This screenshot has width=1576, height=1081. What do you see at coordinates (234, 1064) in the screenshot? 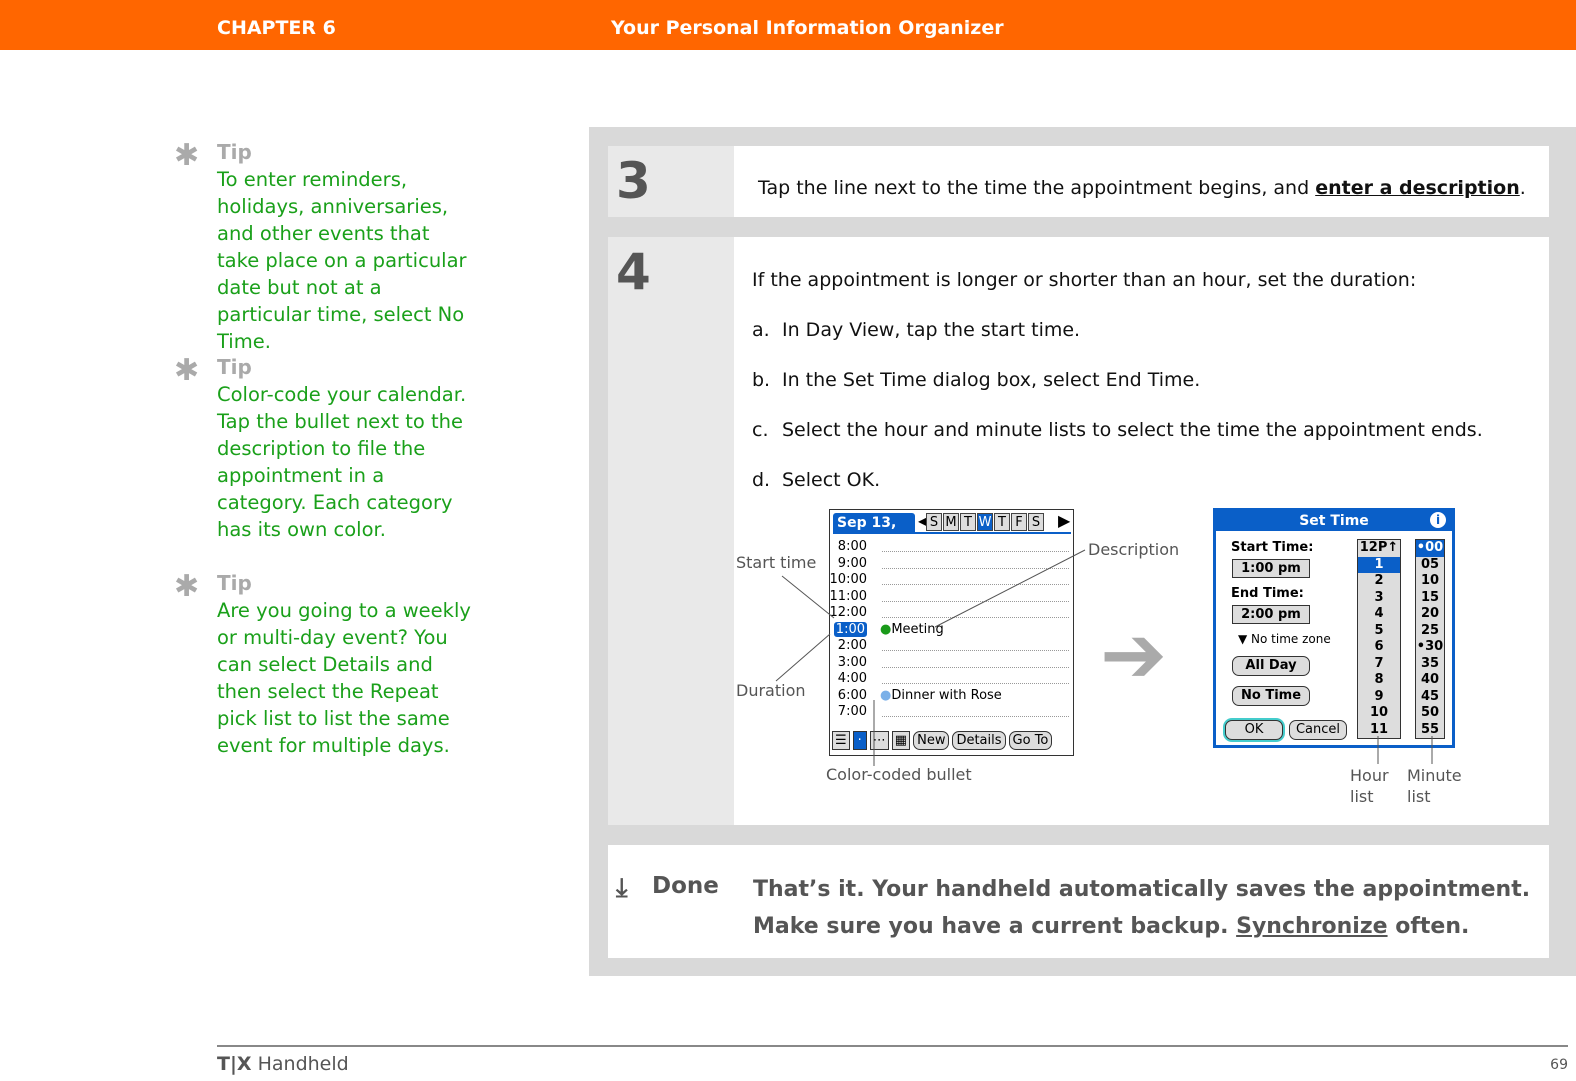
I see `product-name-bold: T|X` at bounding box center [234, 1064].